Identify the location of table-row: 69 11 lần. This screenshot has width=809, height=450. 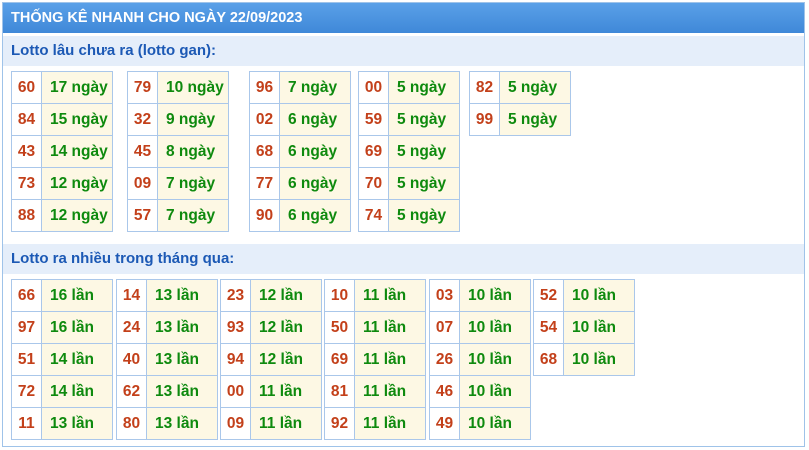
(375, 359).